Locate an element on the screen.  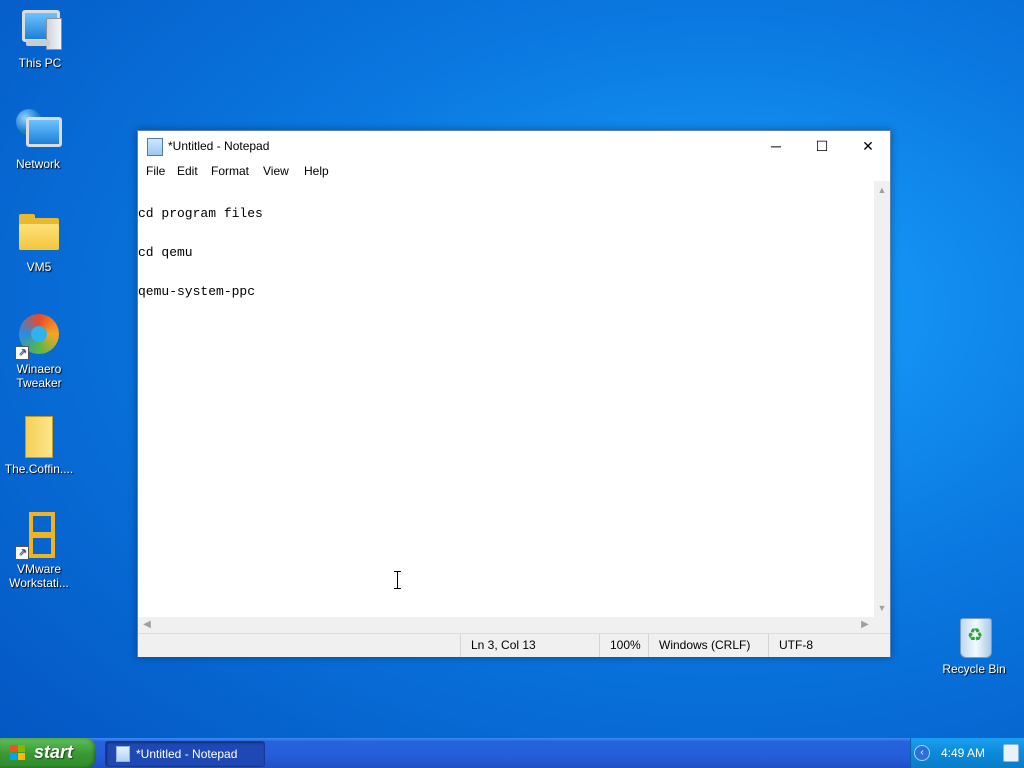
desktop-icon-label: VM5 is located at coordinates (39, 267).